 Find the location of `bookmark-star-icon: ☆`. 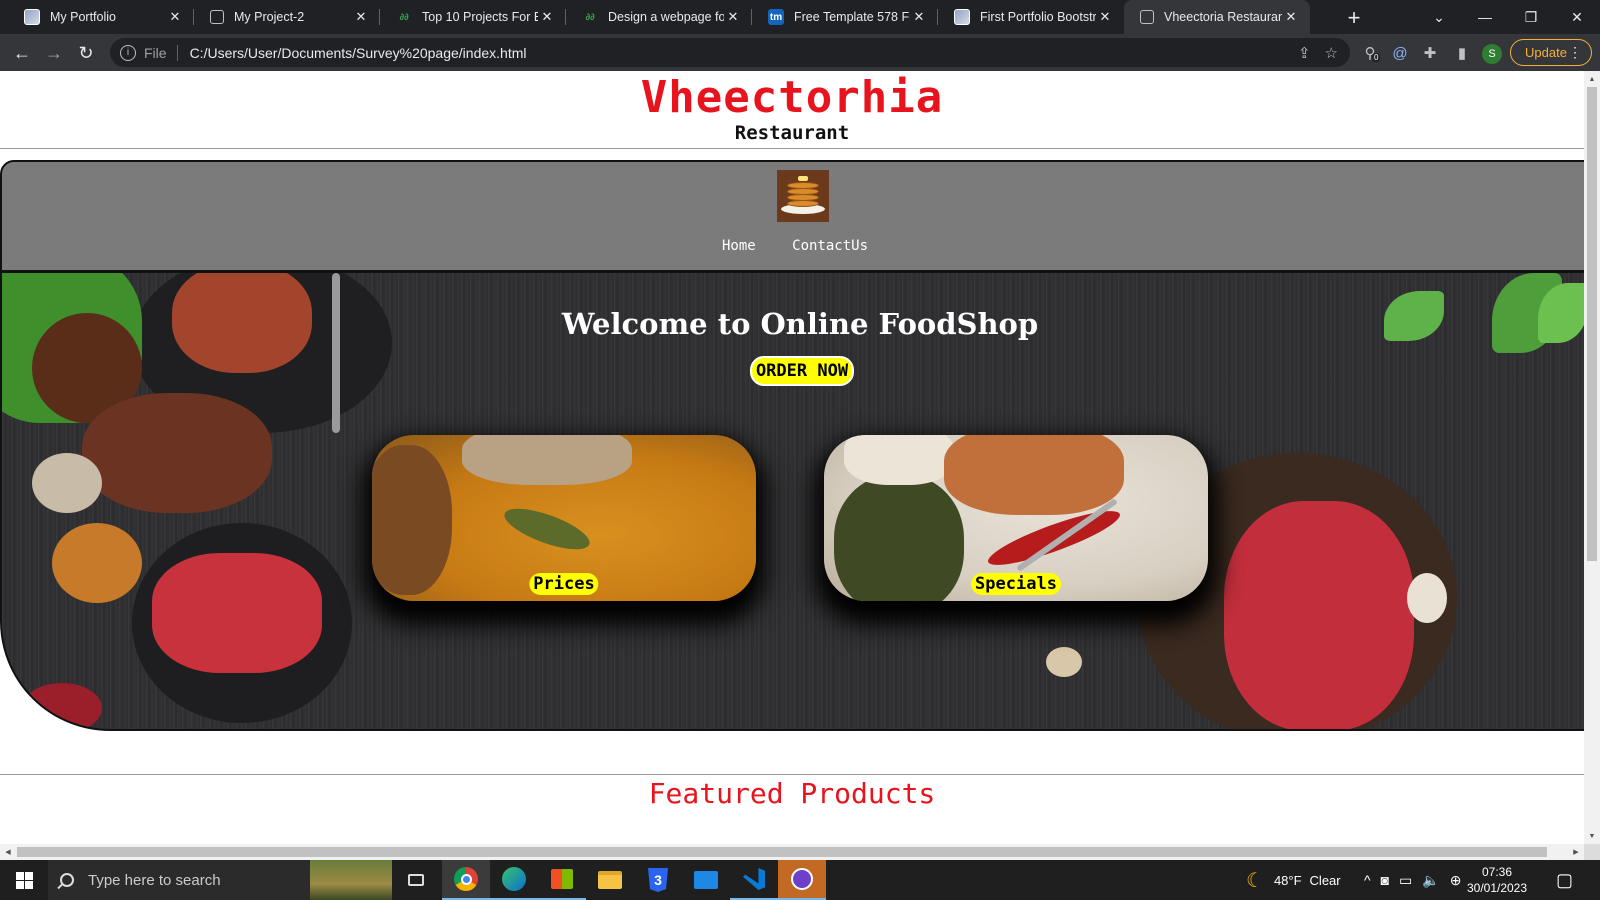

bookmark-star-icon: ☆ is located at coordinates (1331, 53).